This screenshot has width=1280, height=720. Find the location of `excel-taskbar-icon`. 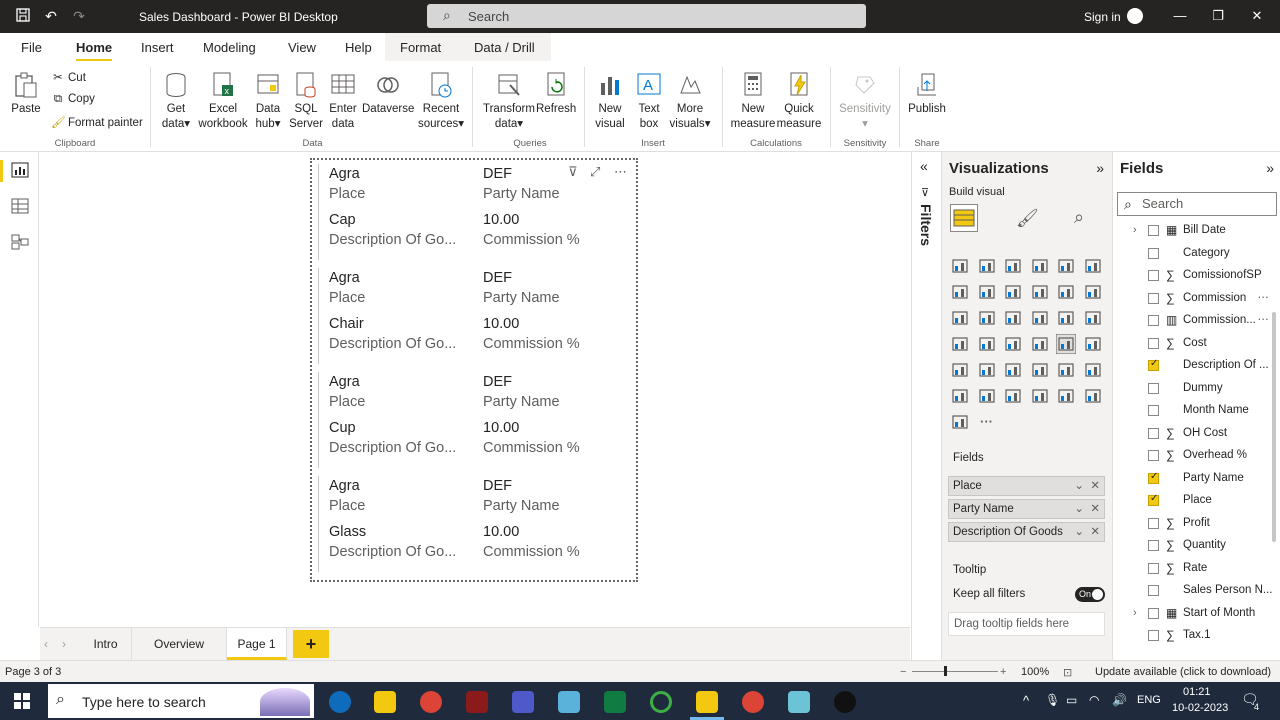

excel-taskbar-icon is located at coordinates (615, 702).